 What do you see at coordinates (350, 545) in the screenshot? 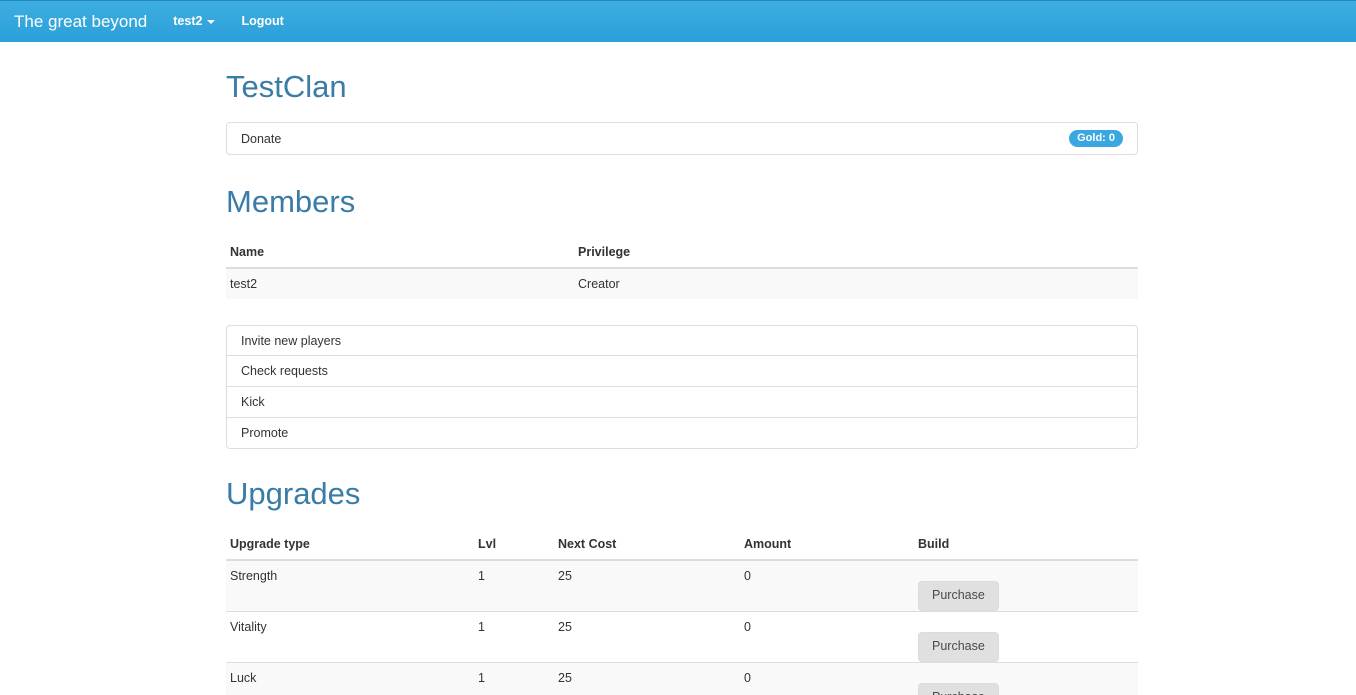
I see `upgrades-col-type: Upgrade type` at bounding box center [350, 545].